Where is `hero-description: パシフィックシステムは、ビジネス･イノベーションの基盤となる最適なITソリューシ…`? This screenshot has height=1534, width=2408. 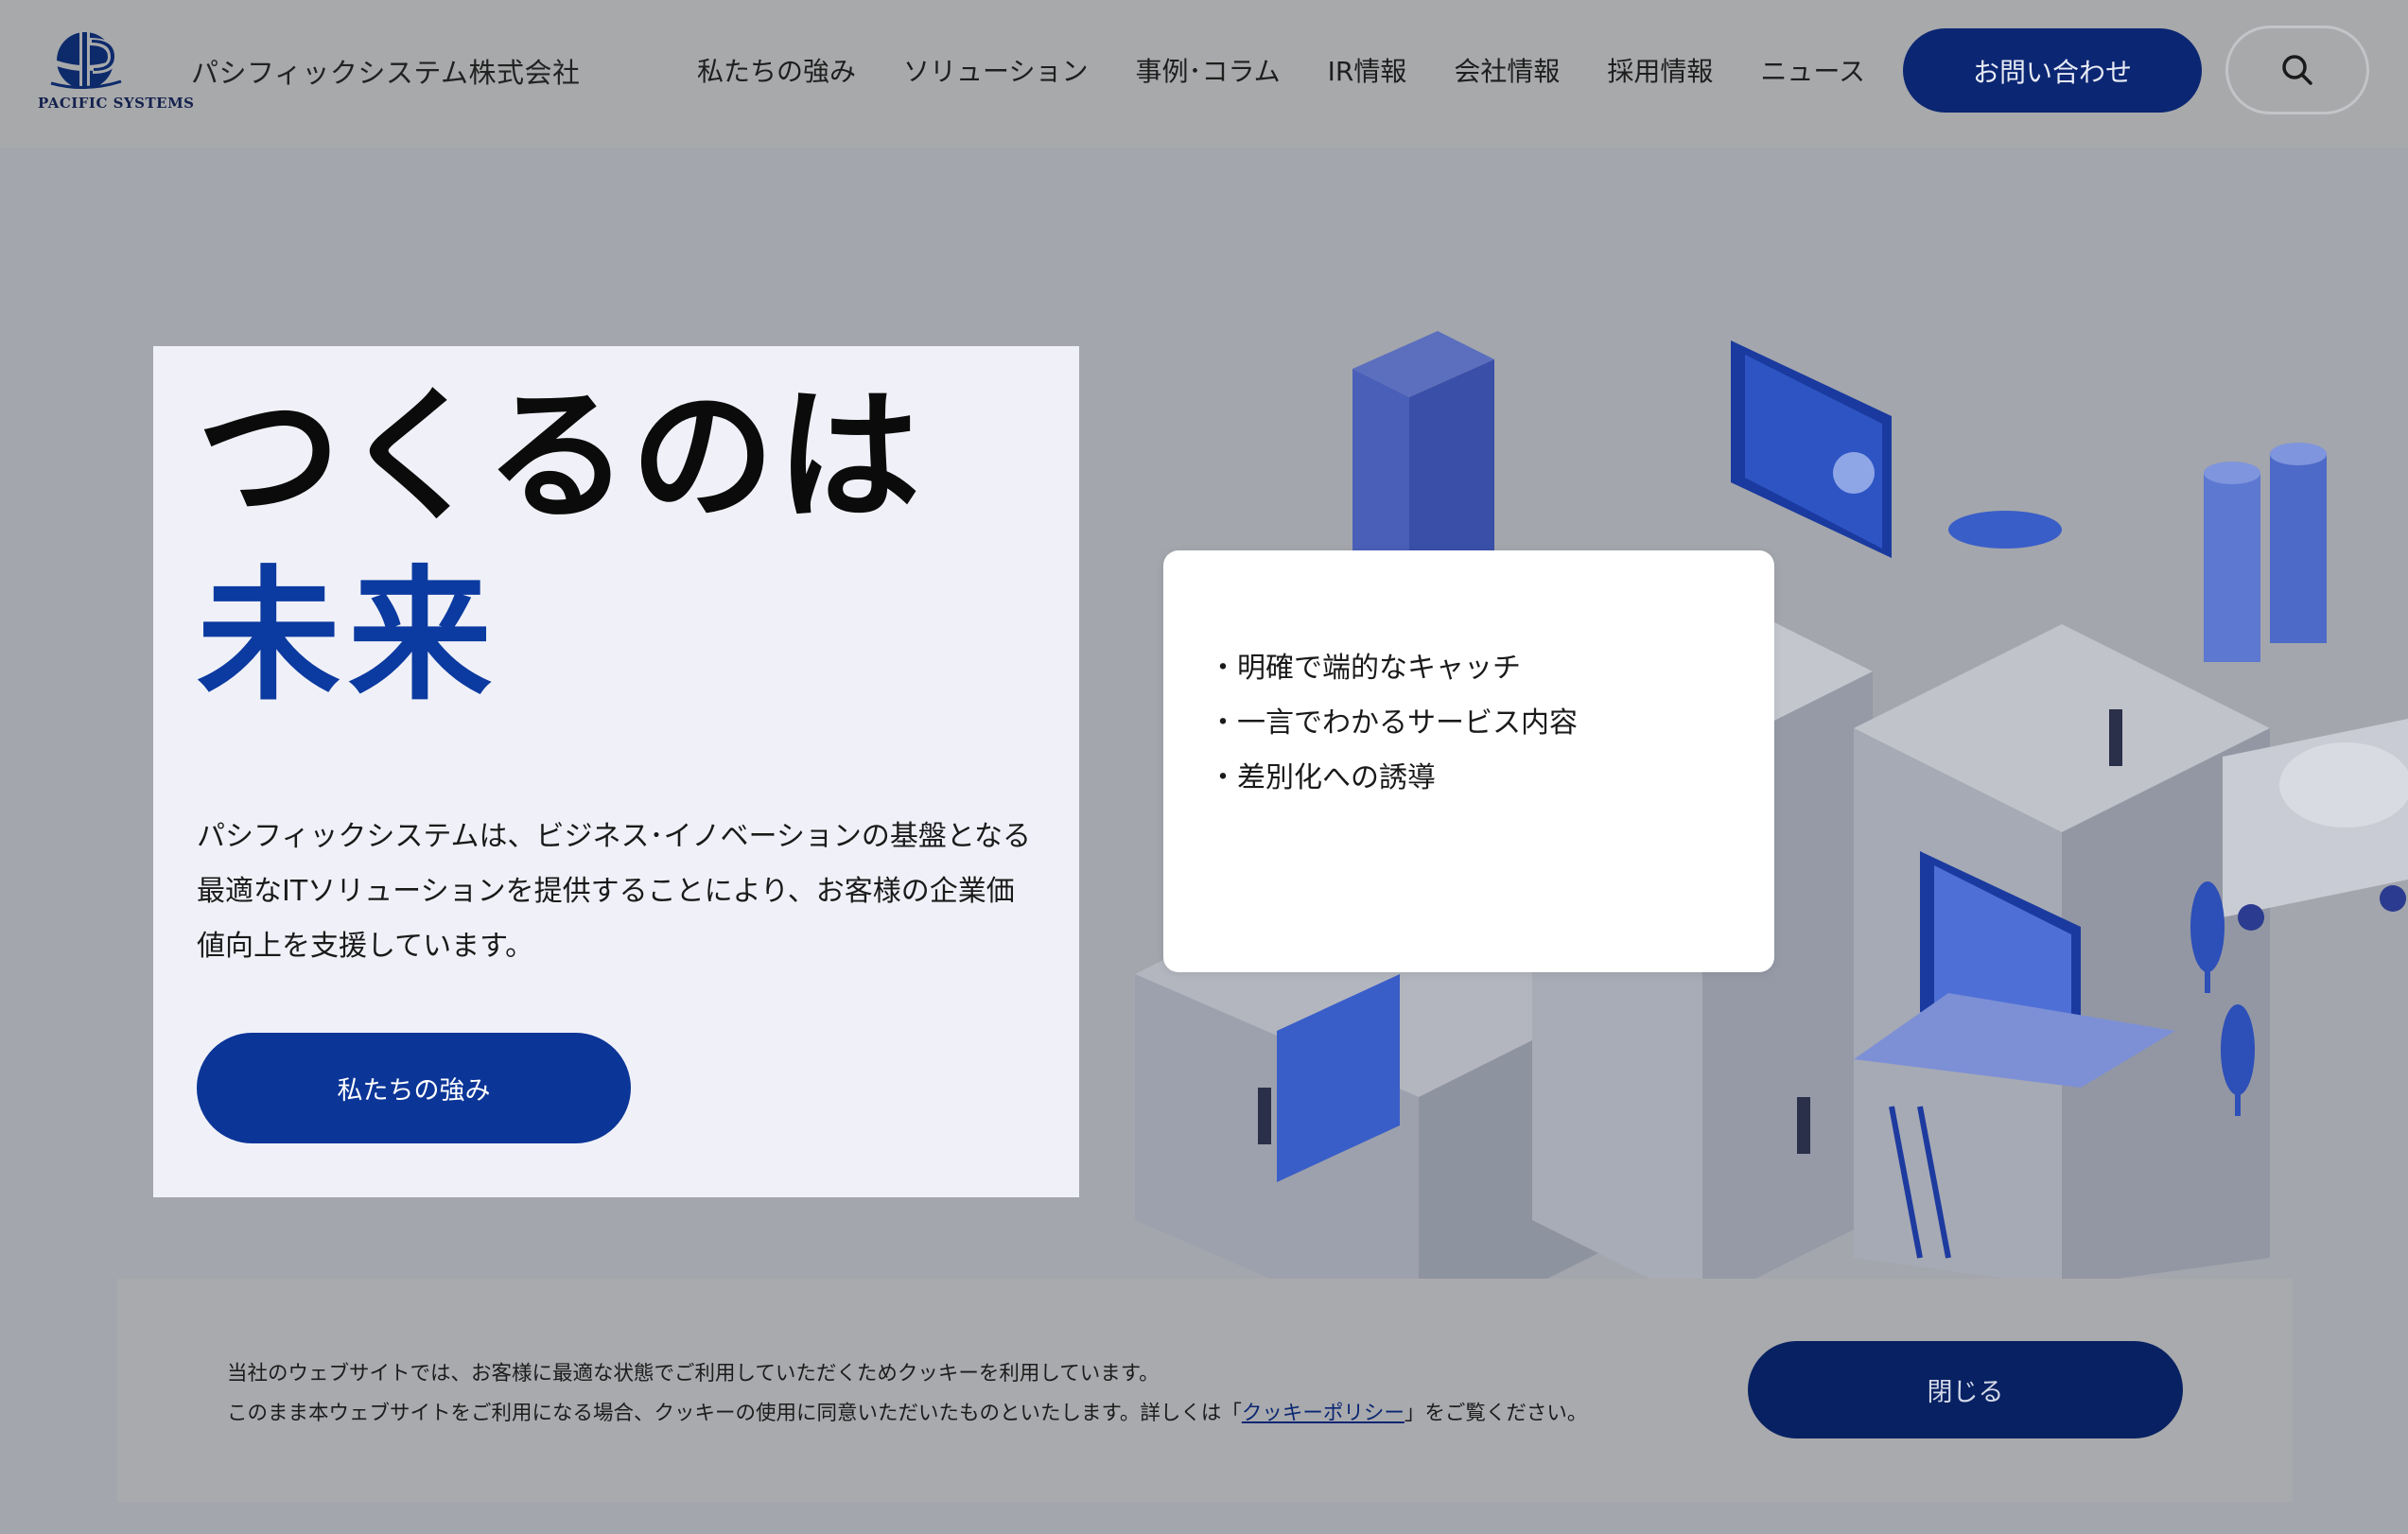 hero-description: パシフィックシステムは、ビジネス･イノベーションの基盤となる最適なITソリューシ… is located at coordinates (614, 892).